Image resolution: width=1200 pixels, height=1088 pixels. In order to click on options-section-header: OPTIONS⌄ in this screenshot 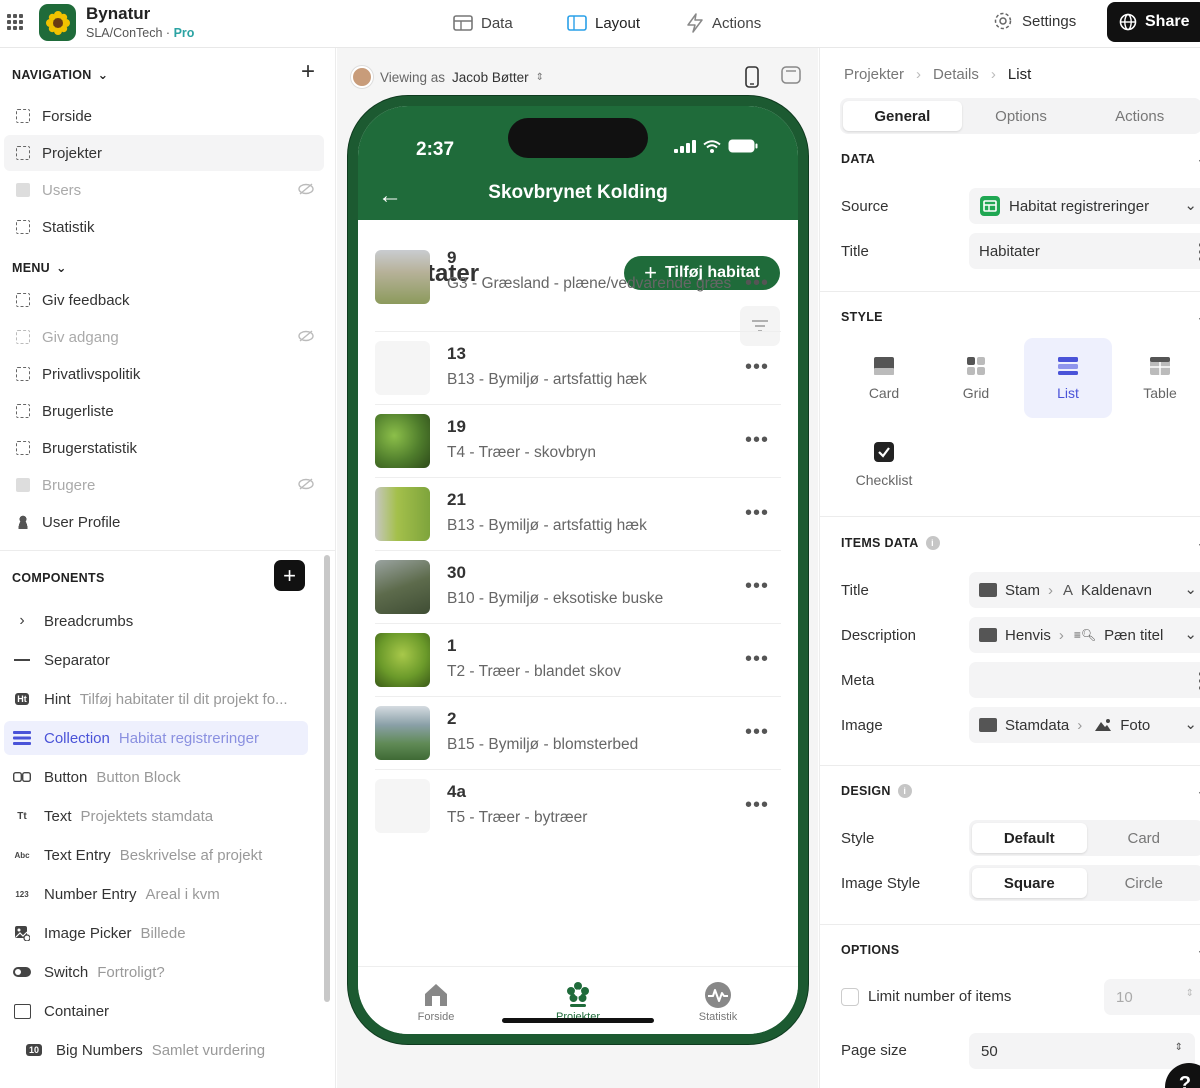, I will do `click(1020, 950)`.